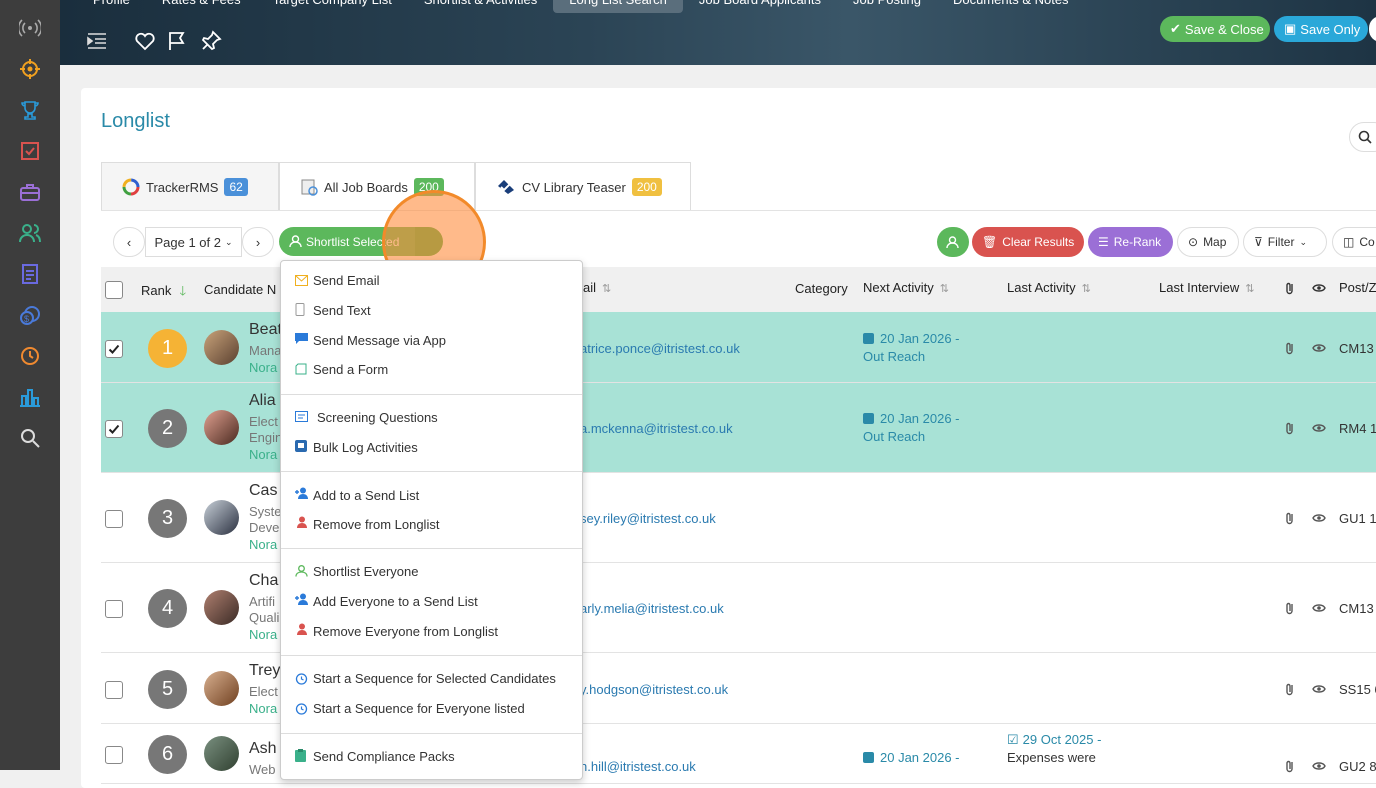  Describe the element at coordinates (821, 288) in the screenshot. I see `column-category: Category` at that location.